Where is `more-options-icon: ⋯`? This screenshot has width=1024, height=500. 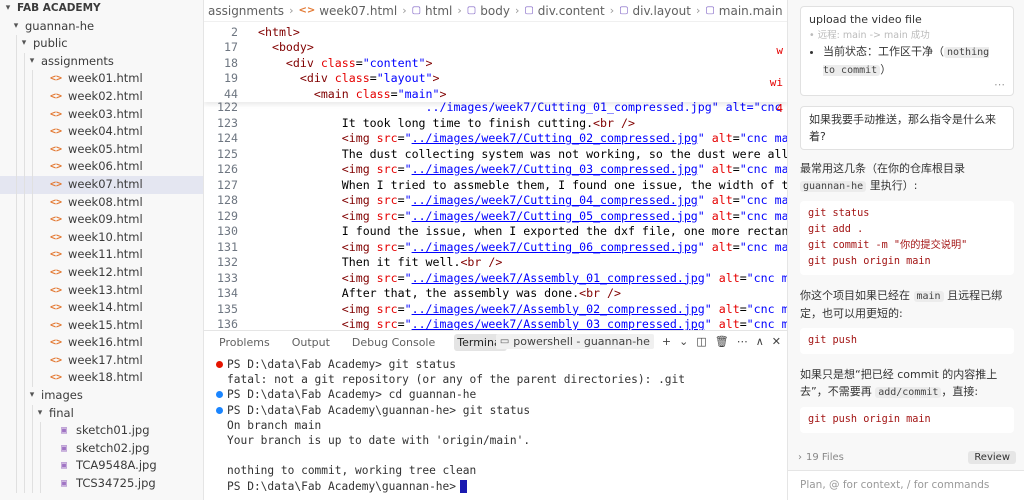 more-options-icon: ⋯ is located at coordinates (907, 85).